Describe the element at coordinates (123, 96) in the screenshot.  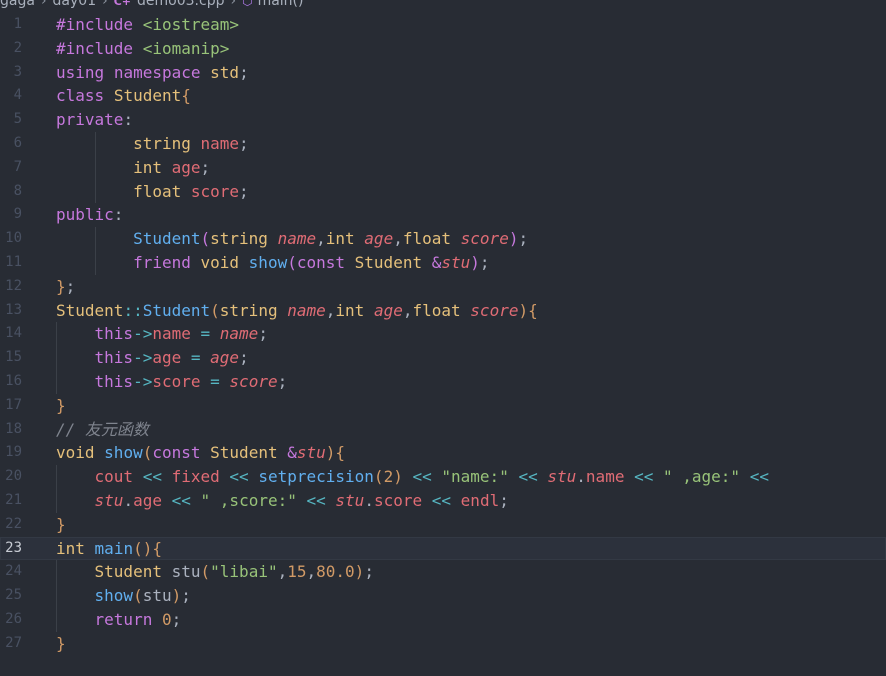
I see `code-text: class Student{` at that location.